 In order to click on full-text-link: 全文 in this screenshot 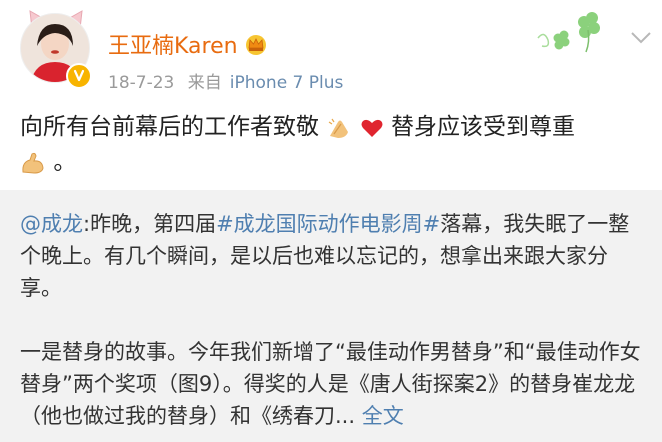, I will do `click(383, 416)`.